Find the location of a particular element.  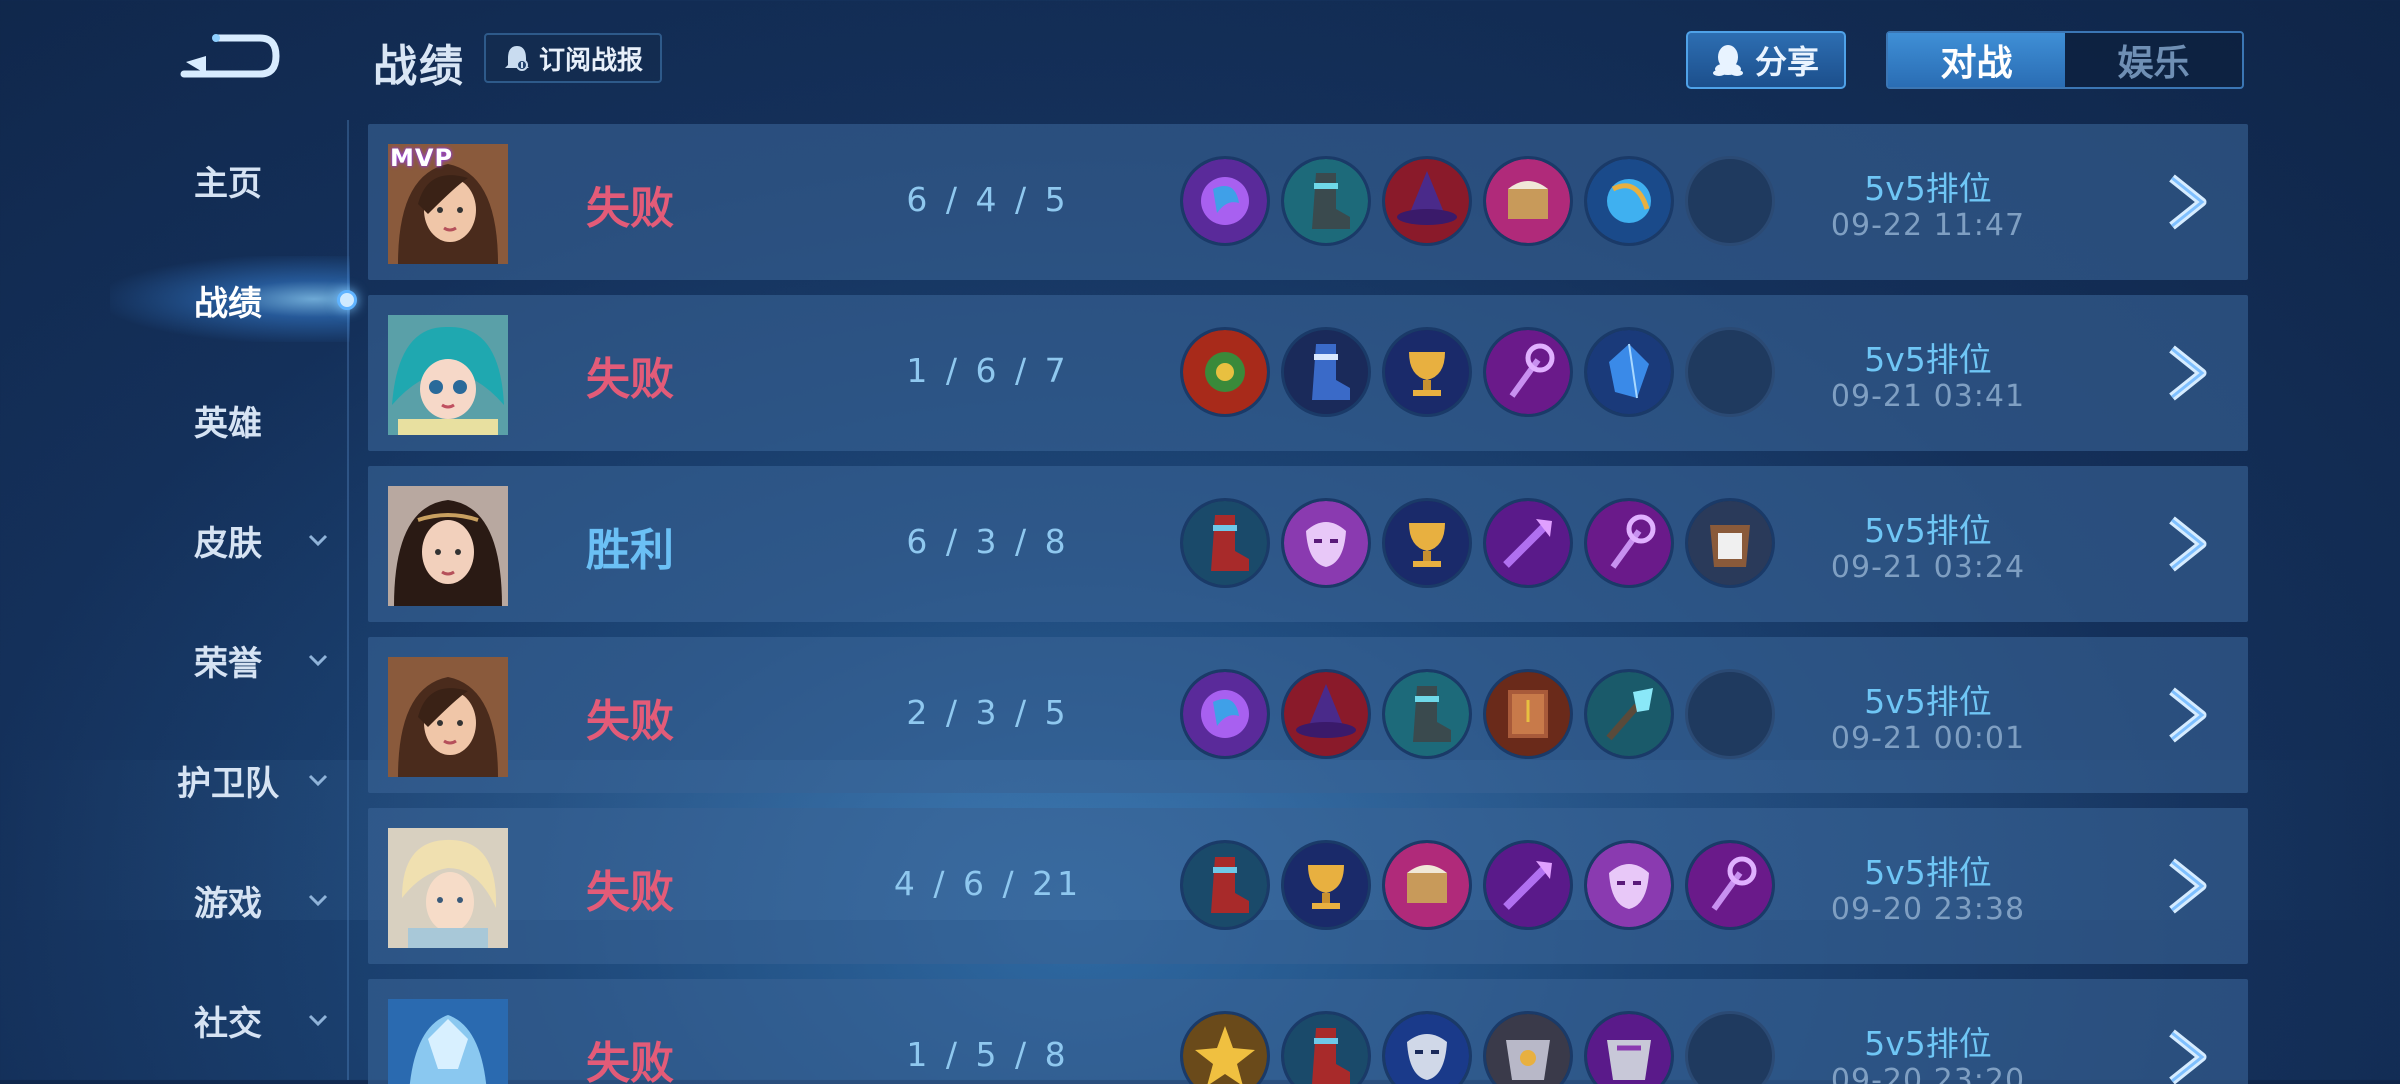

sidebar-item-records: 战绩 is located at coordinates (230, 300).